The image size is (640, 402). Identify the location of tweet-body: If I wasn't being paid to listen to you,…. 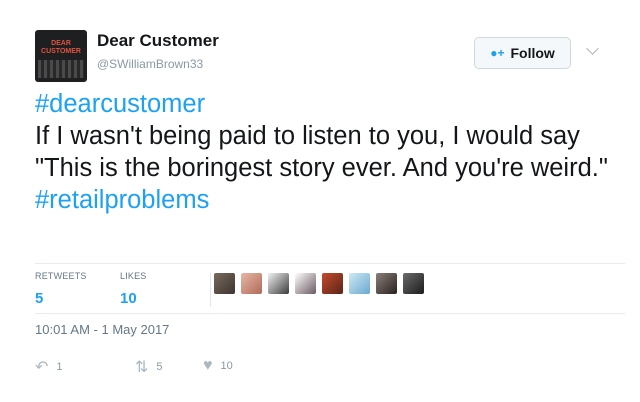
(321, 152).